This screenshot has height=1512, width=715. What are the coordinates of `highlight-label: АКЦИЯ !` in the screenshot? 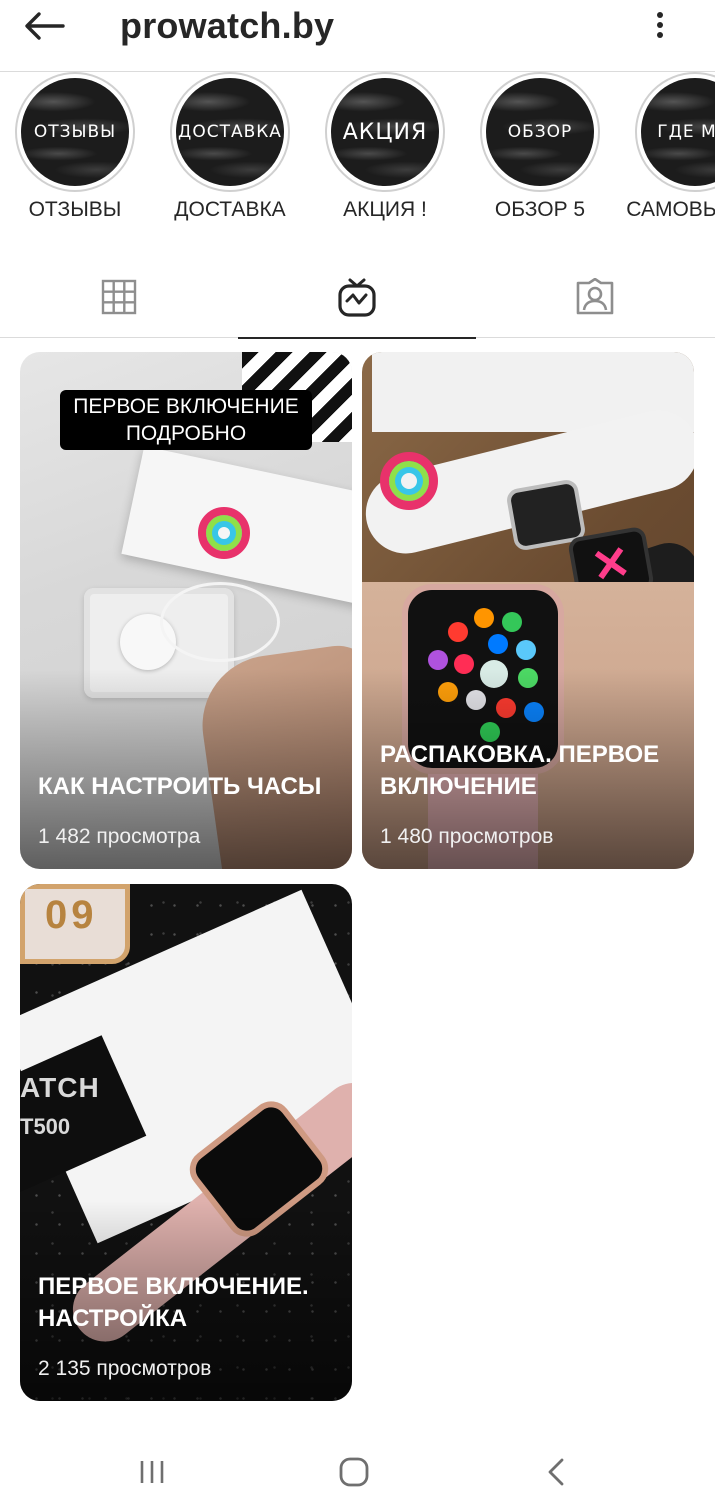 It's located at (385, 209).